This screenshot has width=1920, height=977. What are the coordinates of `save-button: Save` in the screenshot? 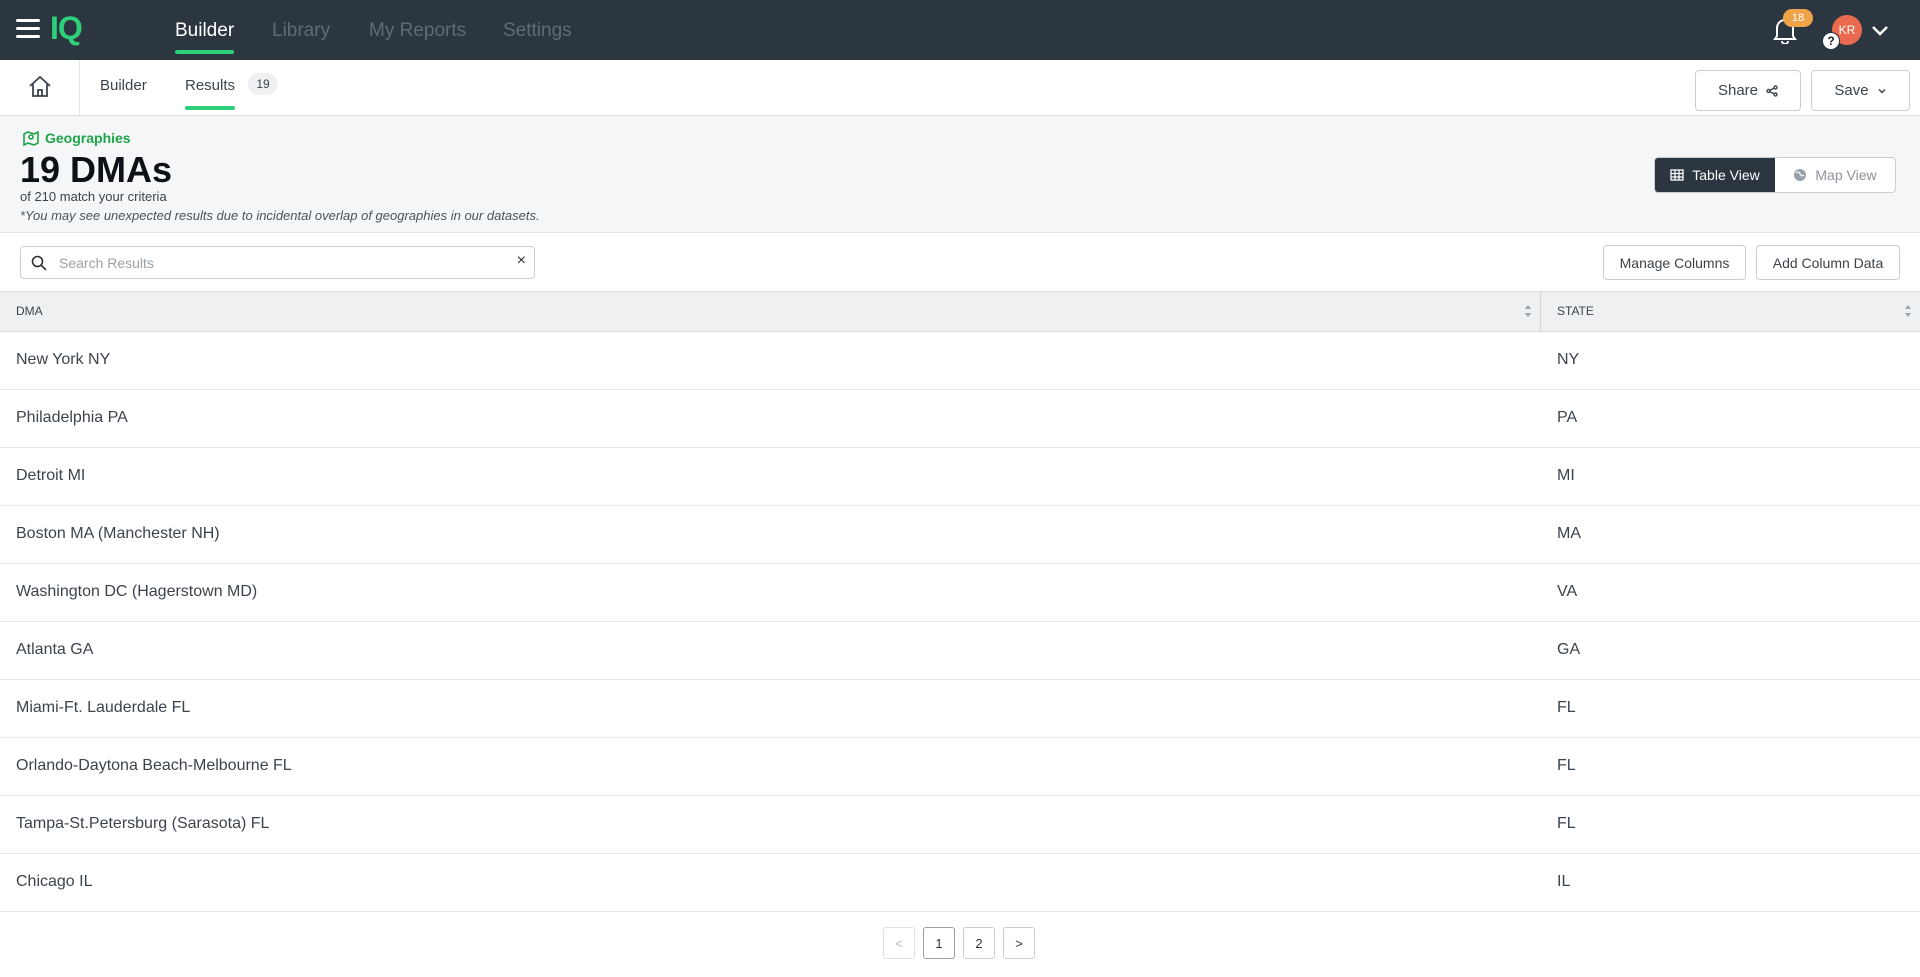 It's located at (1860, 90).